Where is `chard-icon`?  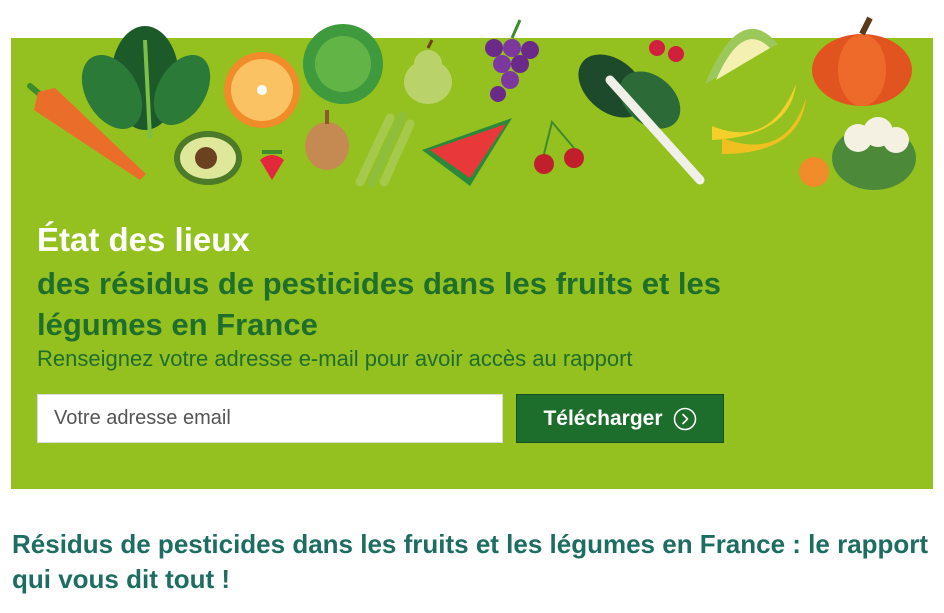 chard-icon is located at coordinates (641, 119).